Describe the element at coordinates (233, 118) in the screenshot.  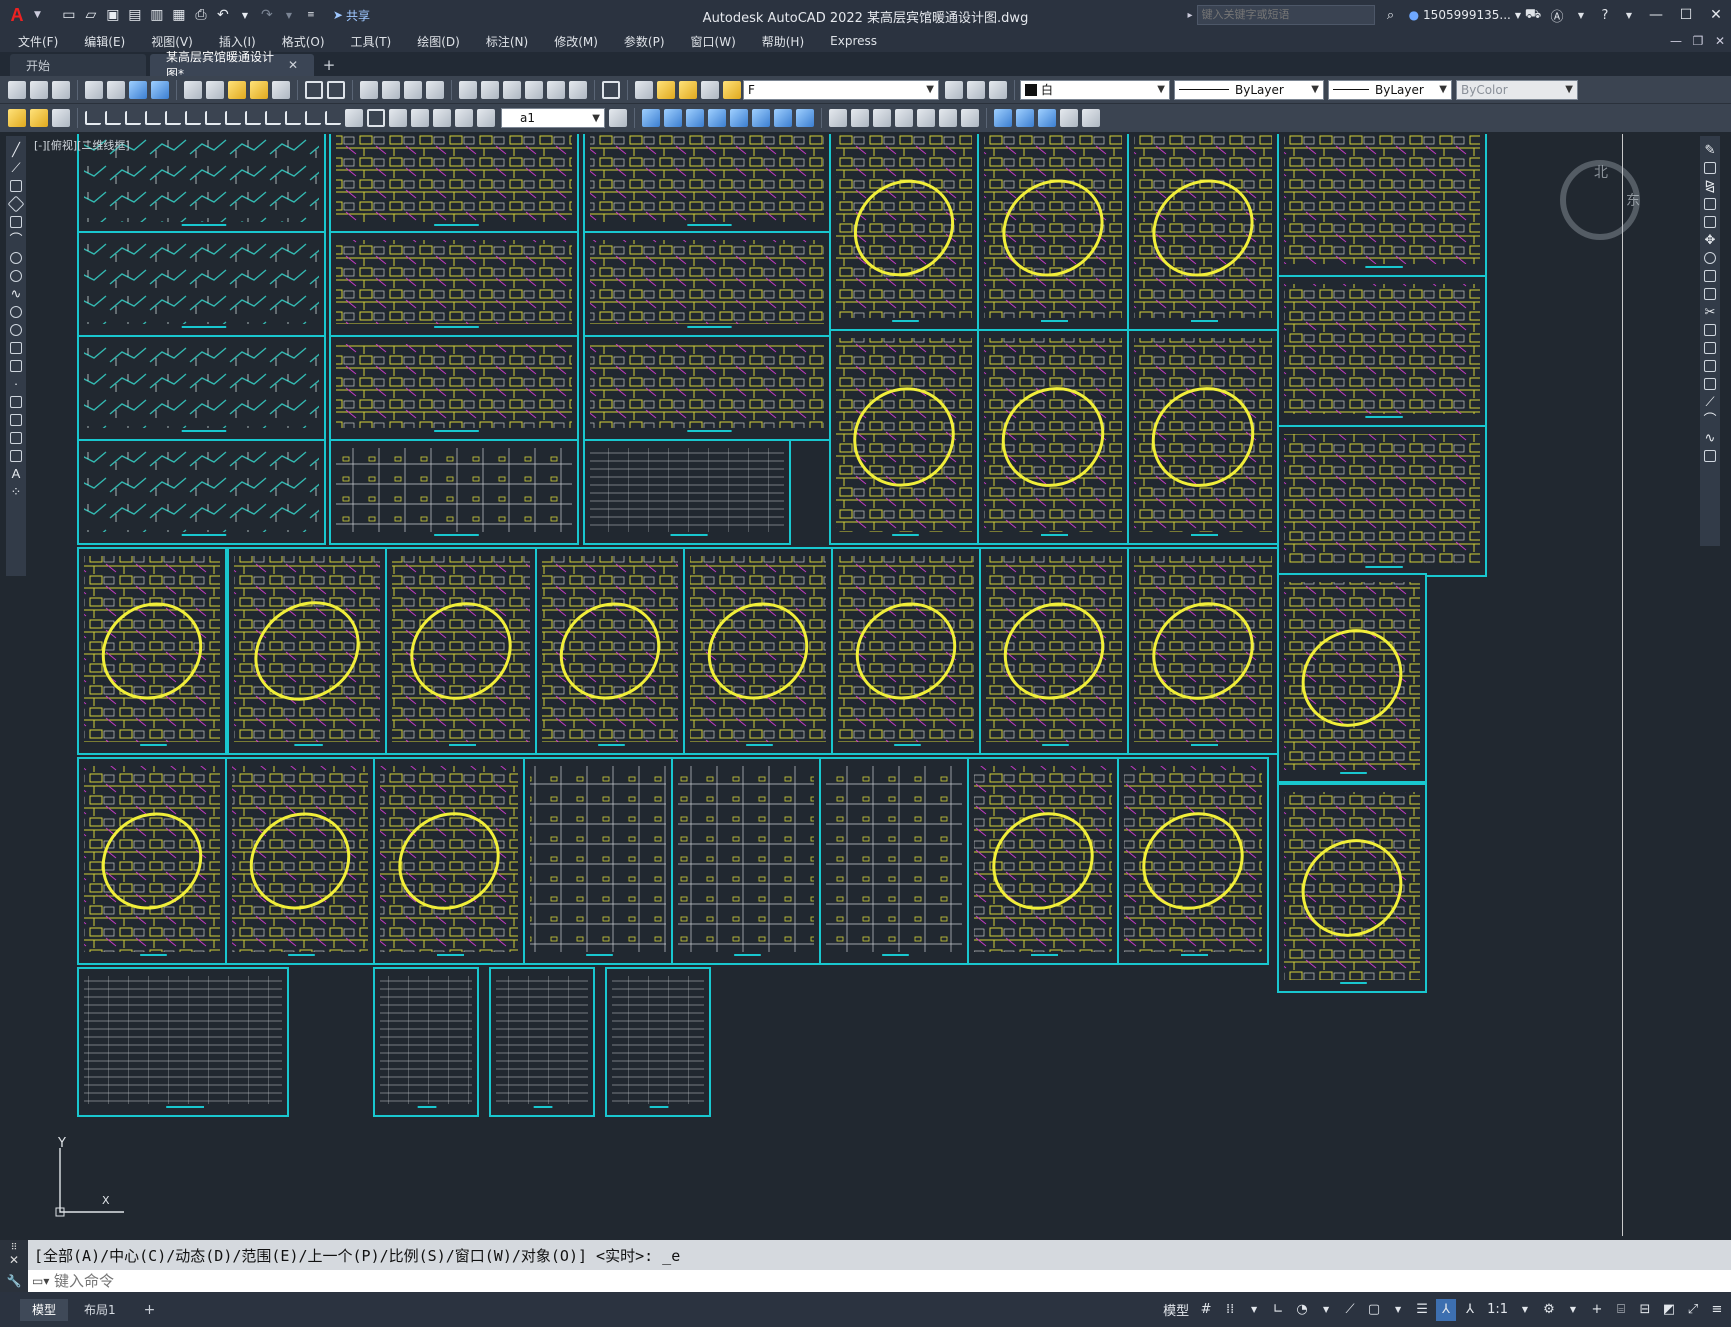
I see `angular-dimension-icon` at that location.